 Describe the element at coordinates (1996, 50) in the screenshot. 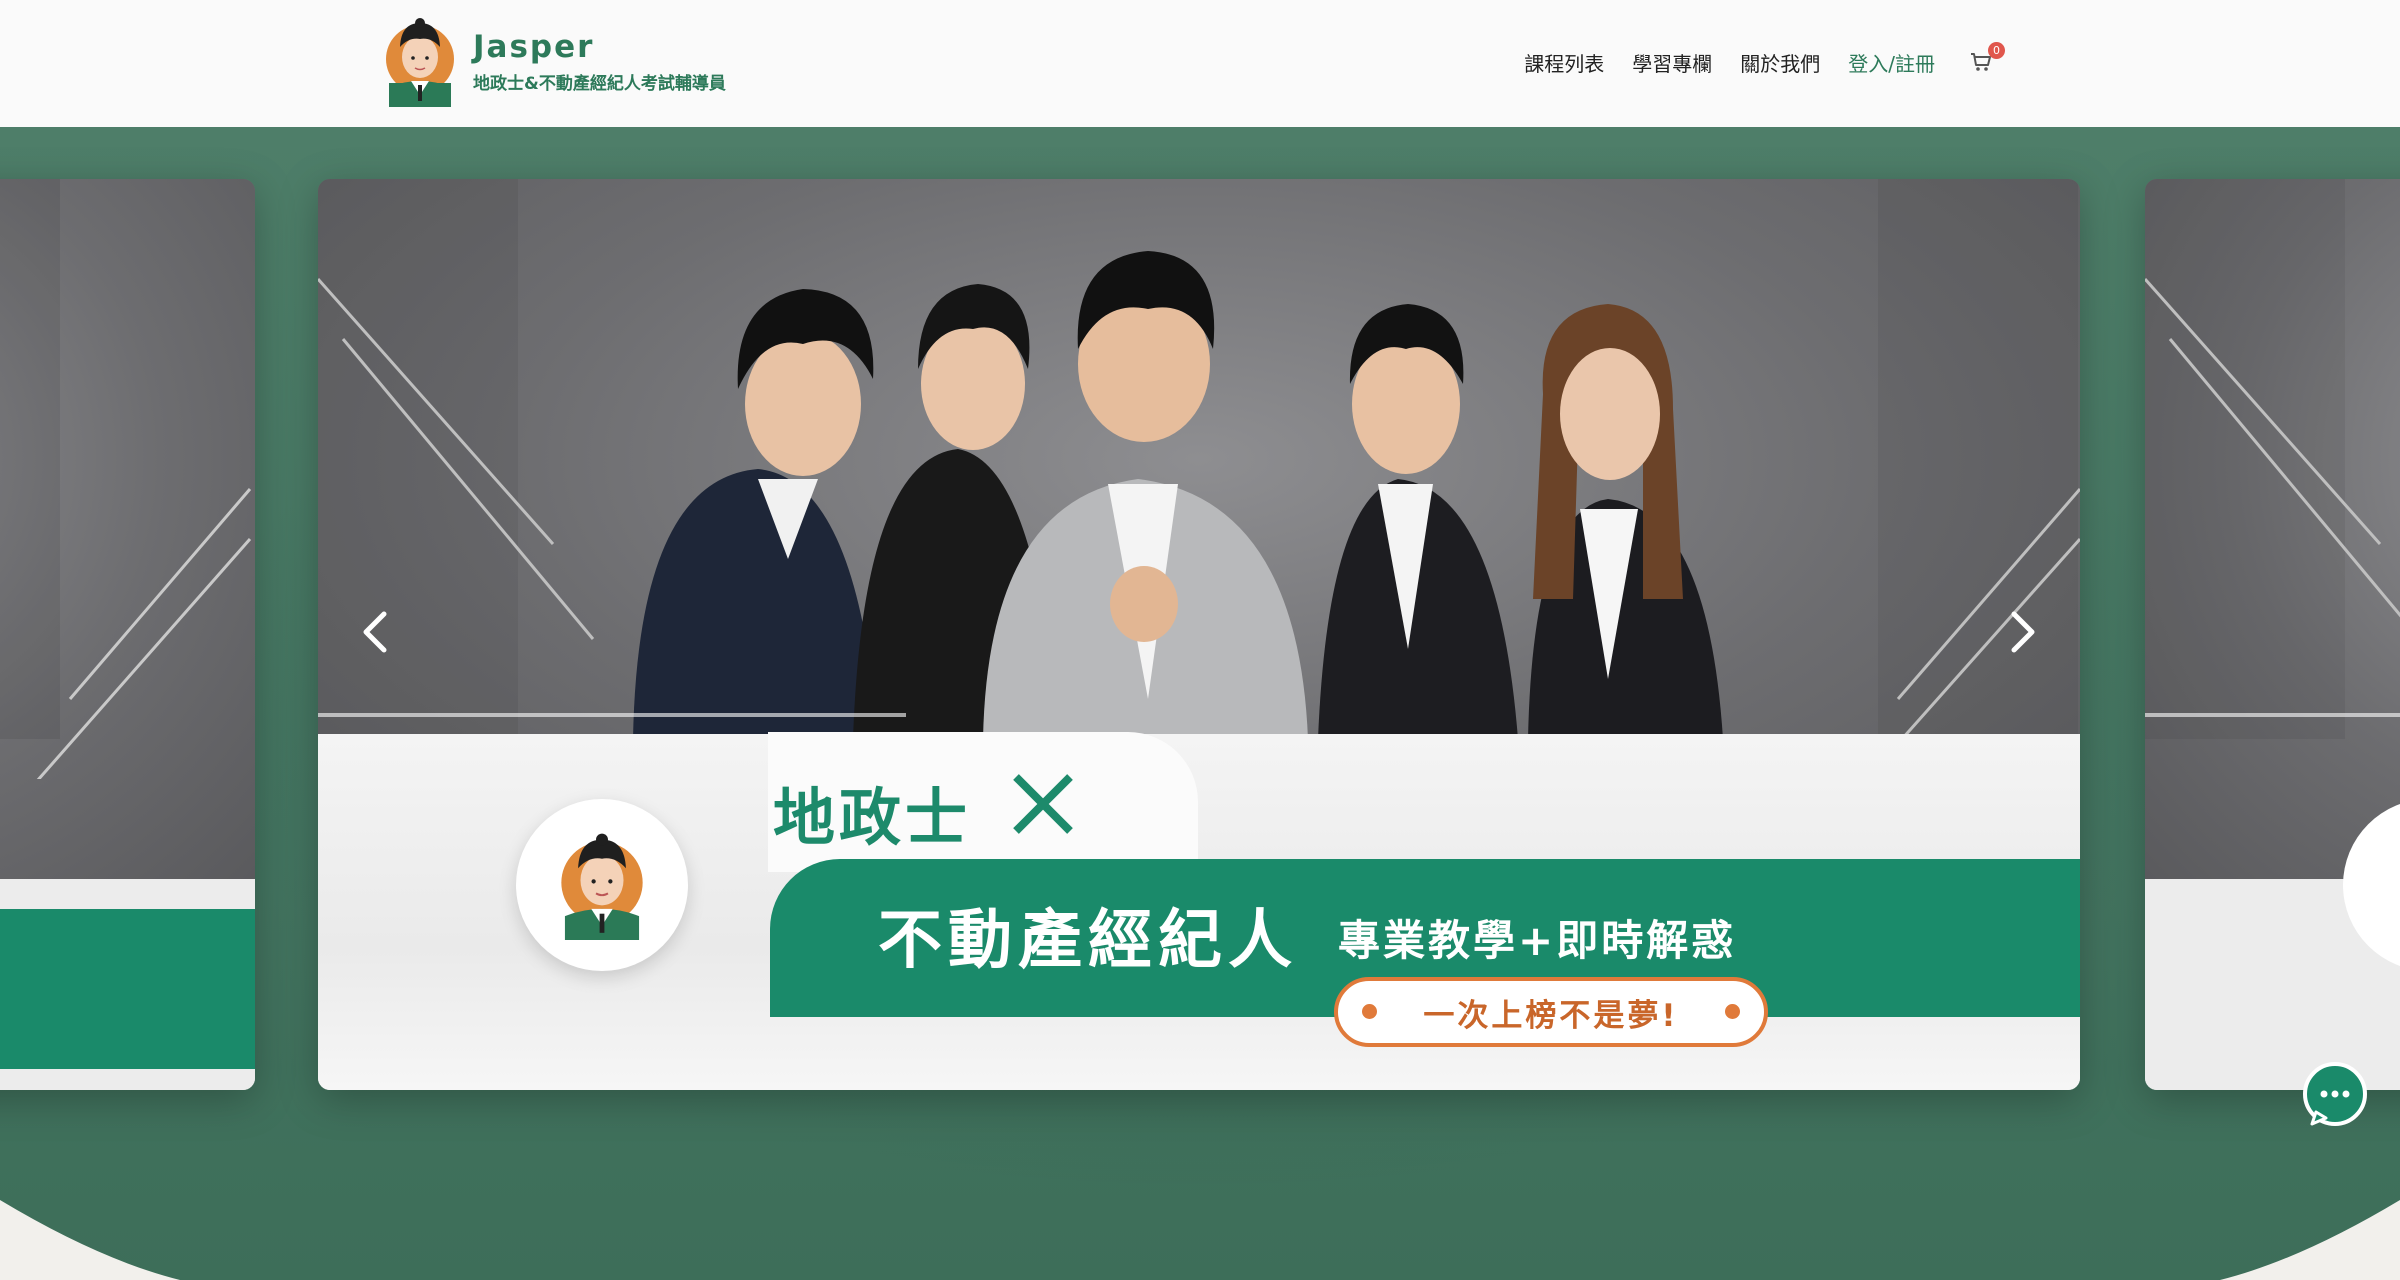

I see `cart-count-badge: 0` at that location.